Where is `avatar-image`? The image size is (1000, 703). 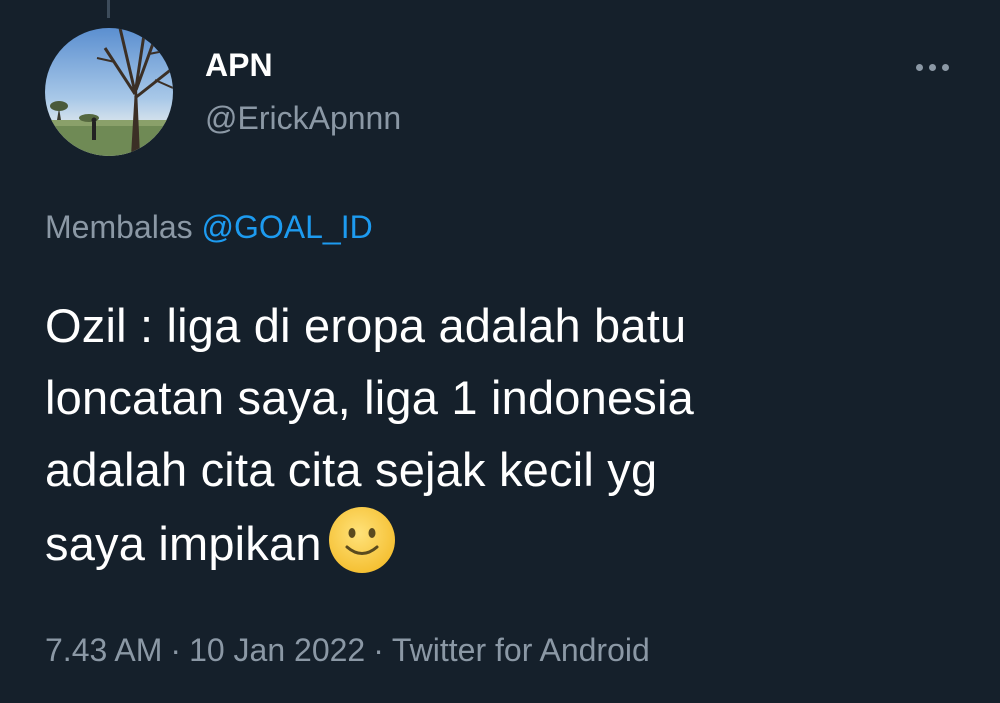 avatar-image is located at coordinates (109, 92).